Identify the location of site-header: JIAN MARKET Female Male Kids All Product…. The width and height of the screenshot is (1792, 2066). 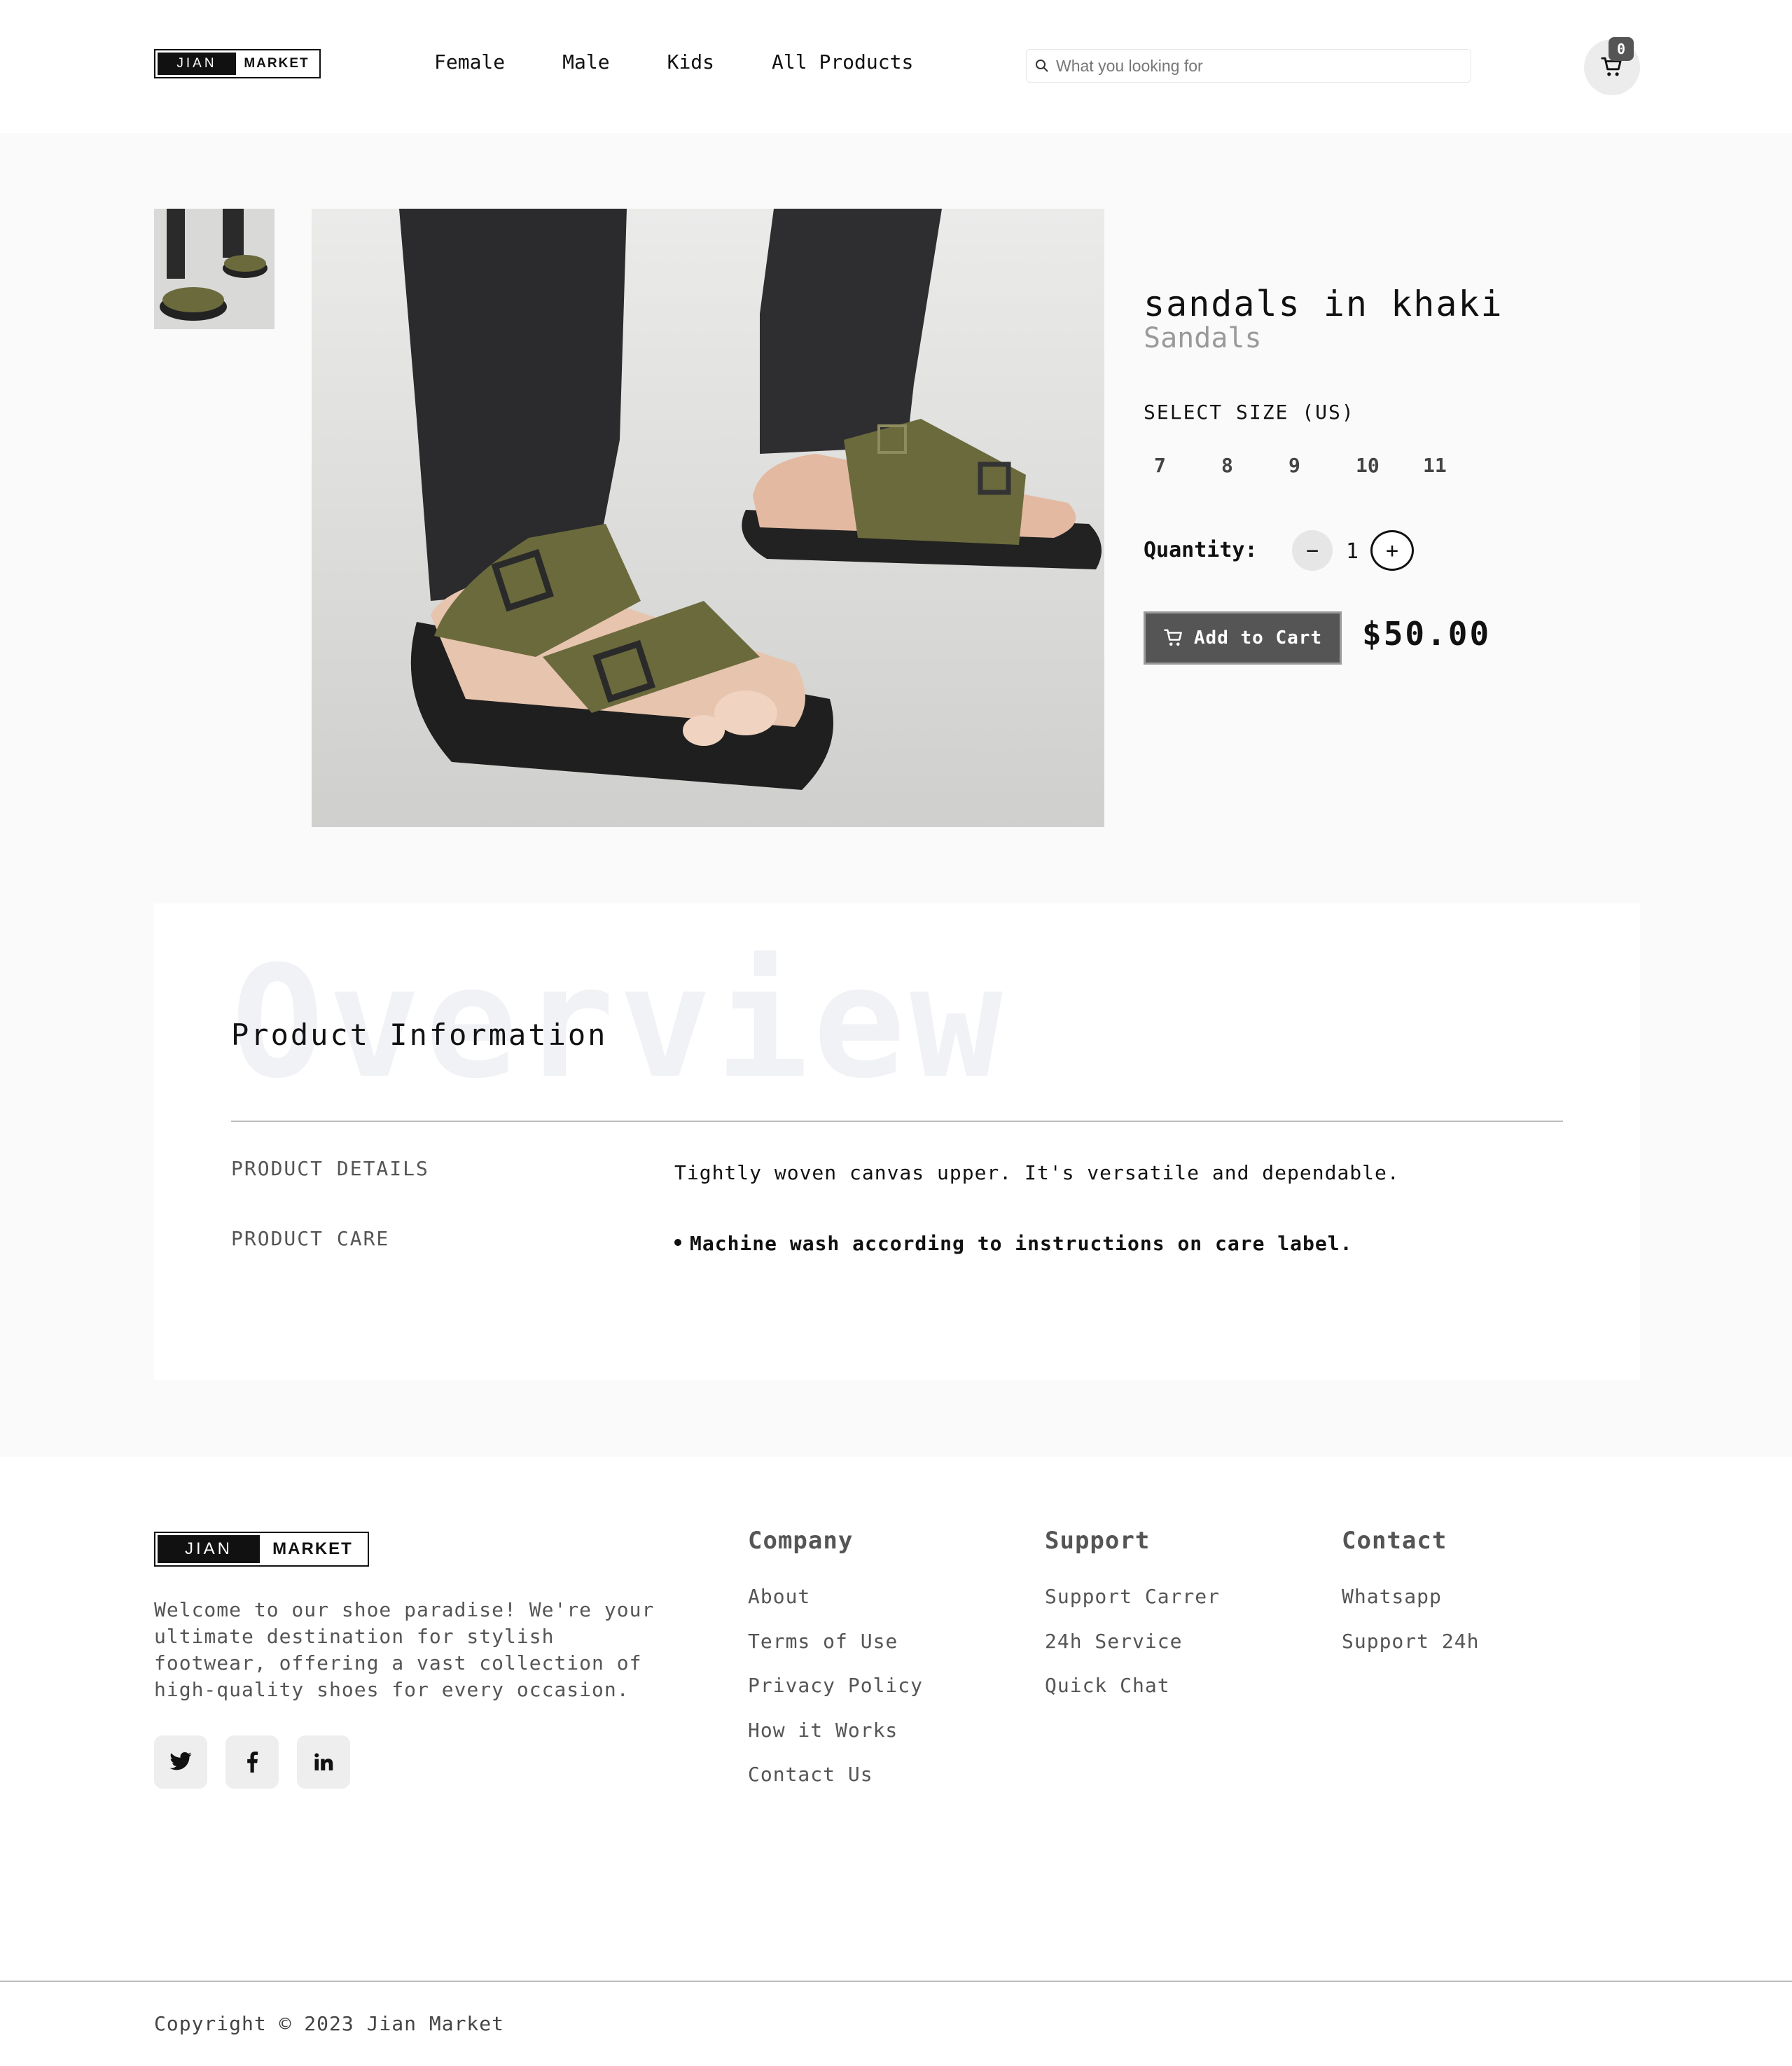
(896, 66).